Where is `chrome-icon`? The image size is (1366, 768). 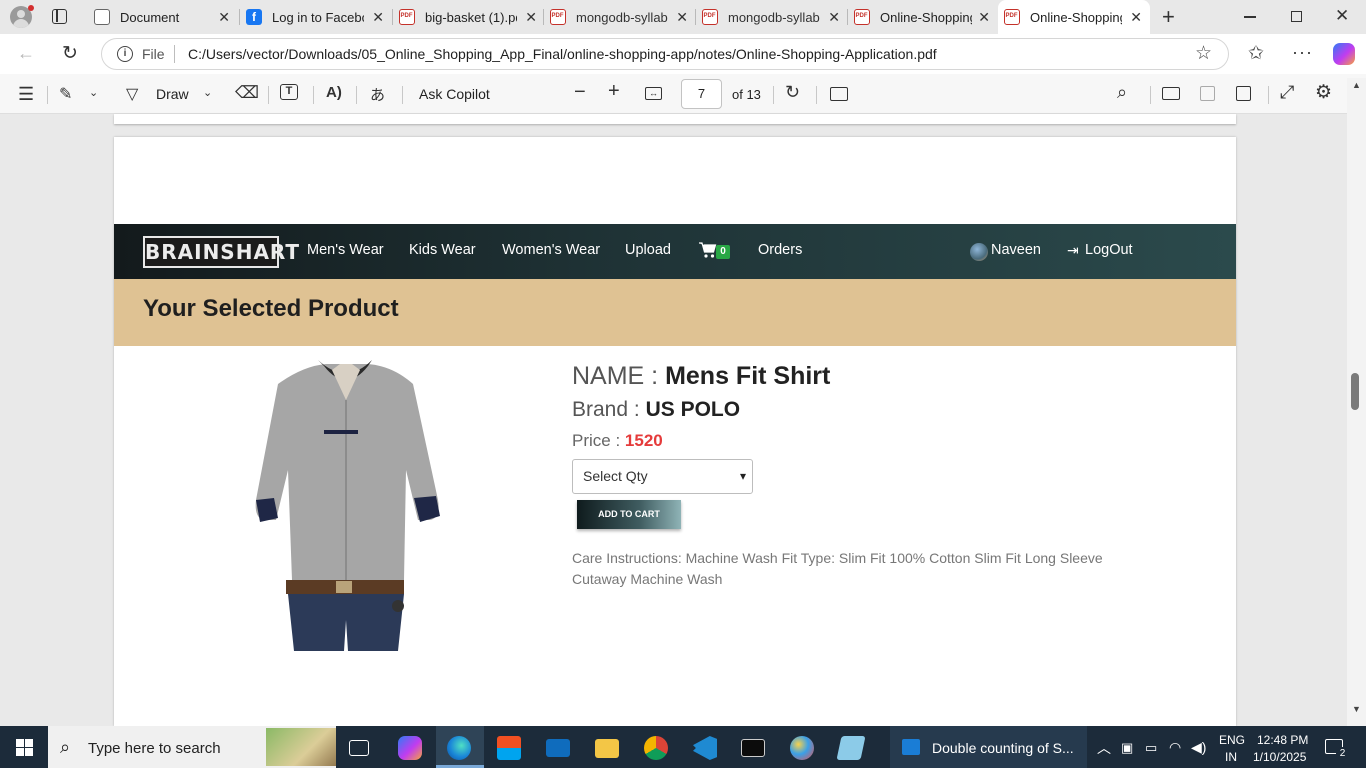 chrome-icon is located at coordinates (656, 748).